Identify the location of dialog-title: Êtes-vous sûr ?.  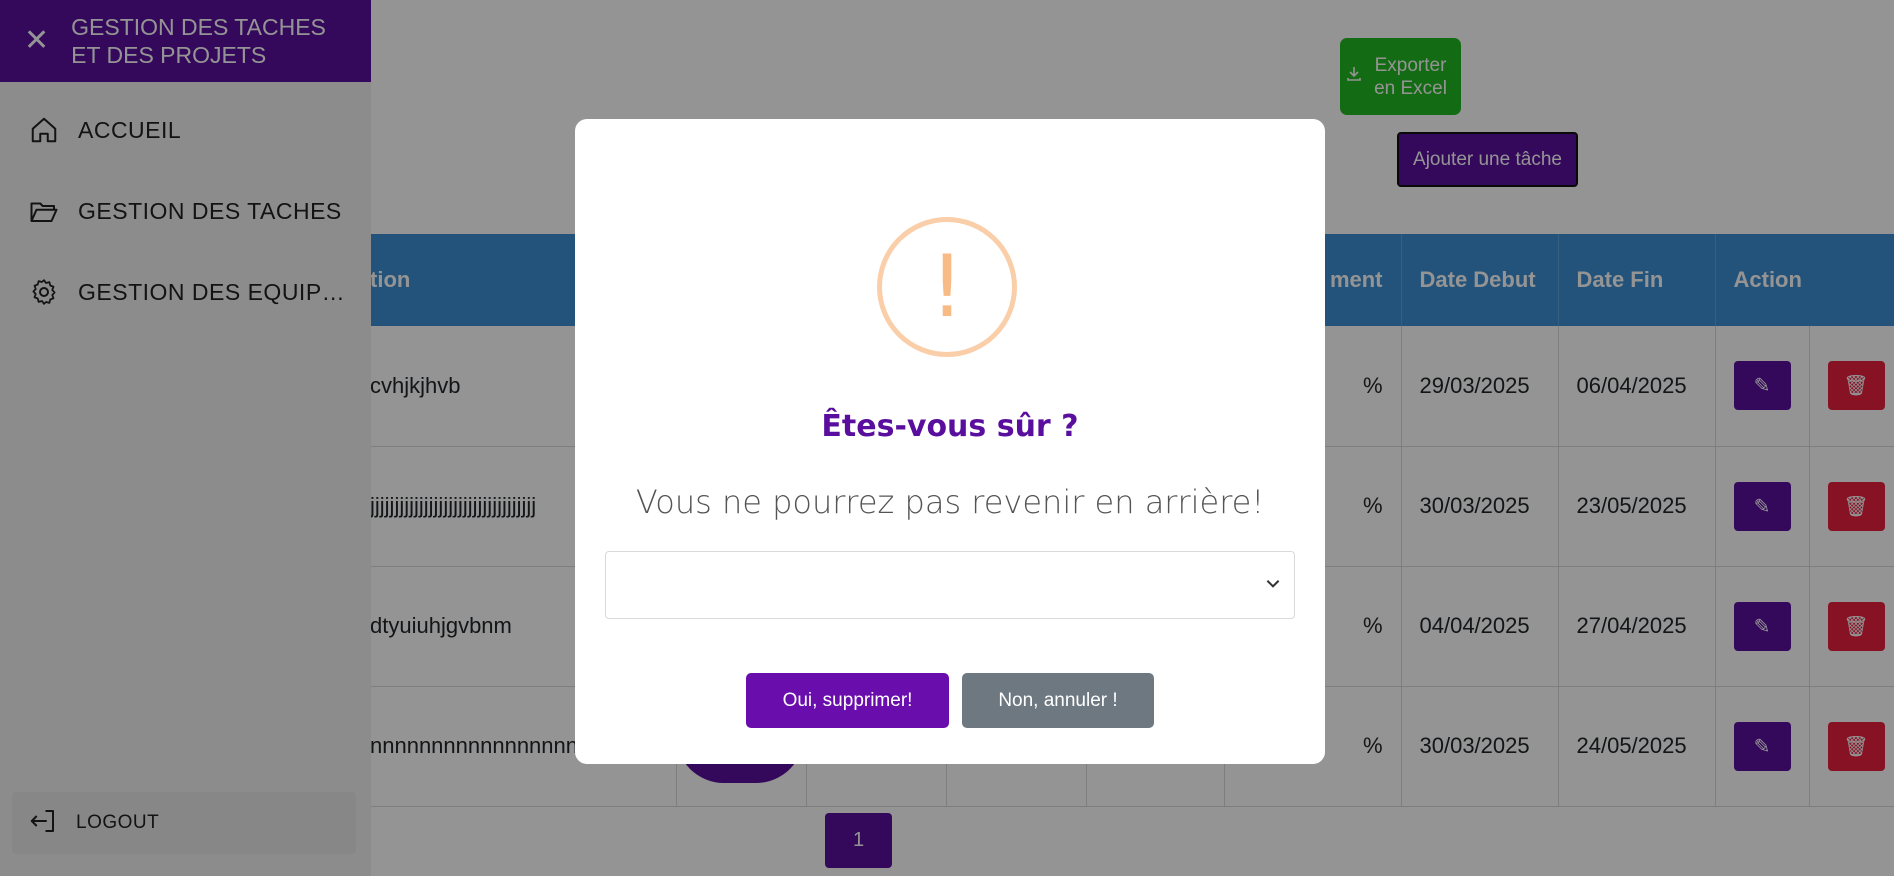
(950, 426).